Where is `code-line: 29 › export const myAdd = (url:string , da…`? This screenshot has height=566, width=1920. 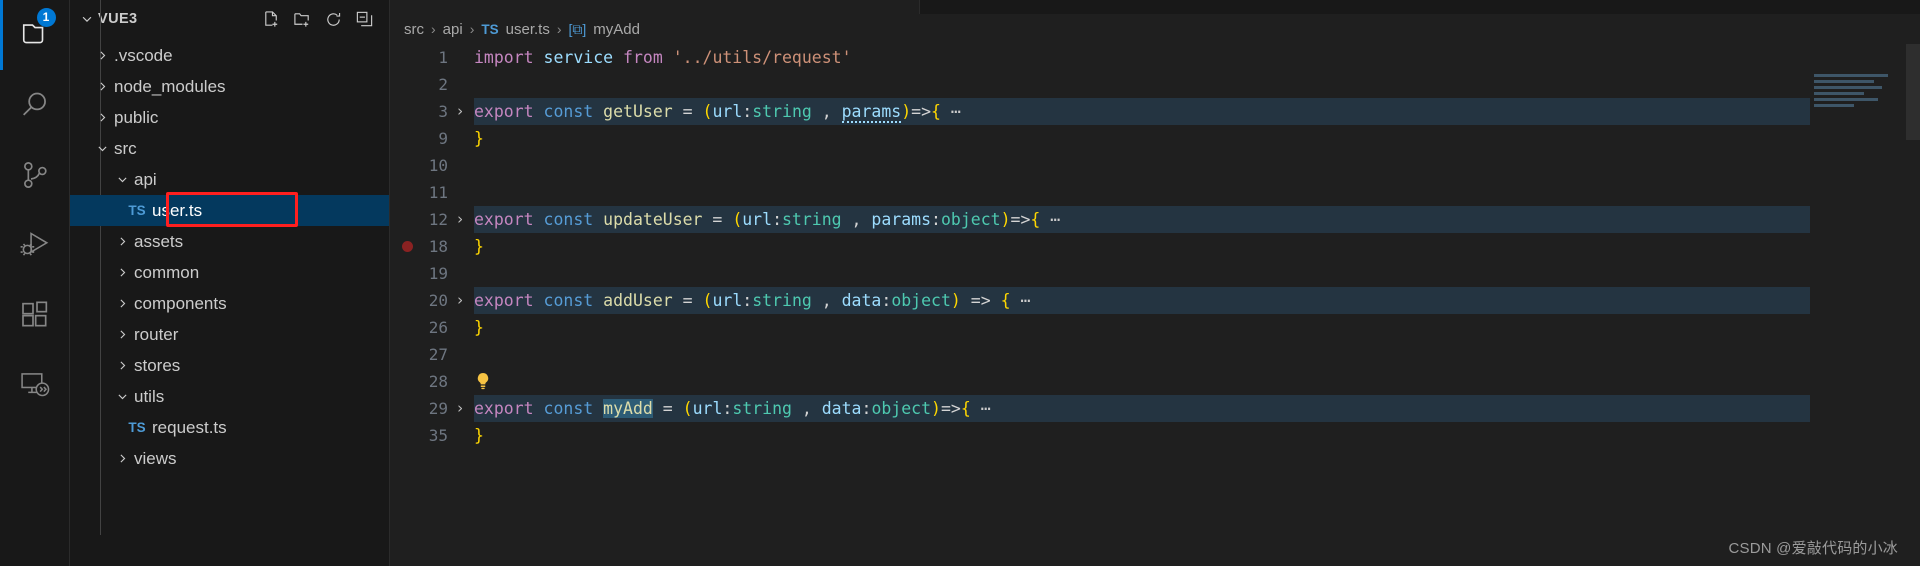 code-line: 29 › export const myAdd = (url:string , da… is located at coordinates (1155, 408).